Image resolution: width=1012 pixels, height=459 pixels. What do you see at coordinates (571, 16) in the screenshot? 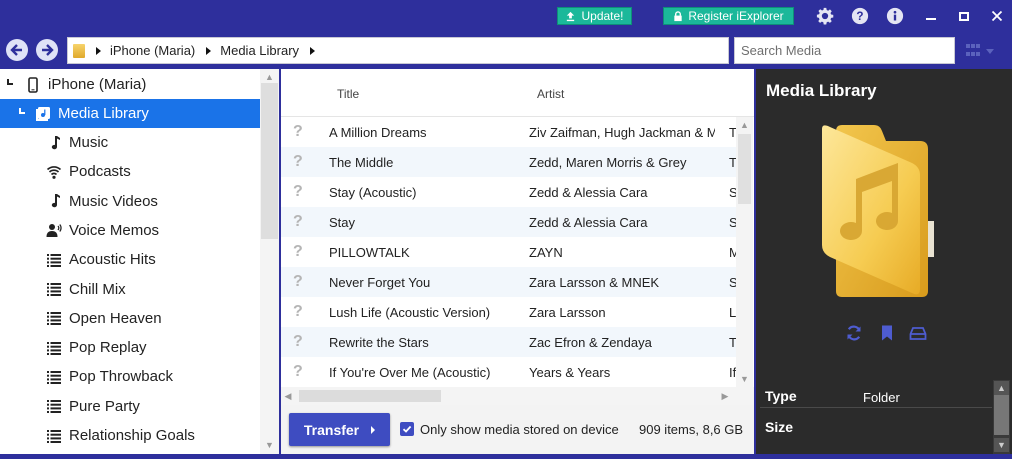
I see `upload-icon` at bounding box center [571, 16].